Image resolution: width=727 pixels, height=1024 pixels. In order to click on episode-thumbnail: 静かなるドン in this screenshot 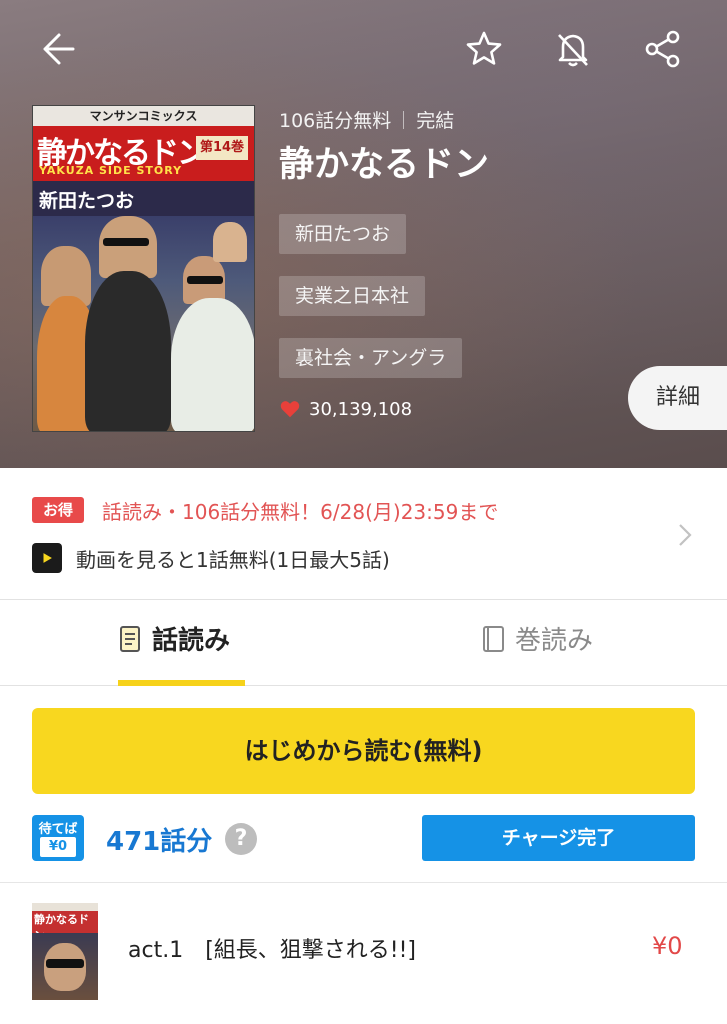, I will do `click(65, 951)`.